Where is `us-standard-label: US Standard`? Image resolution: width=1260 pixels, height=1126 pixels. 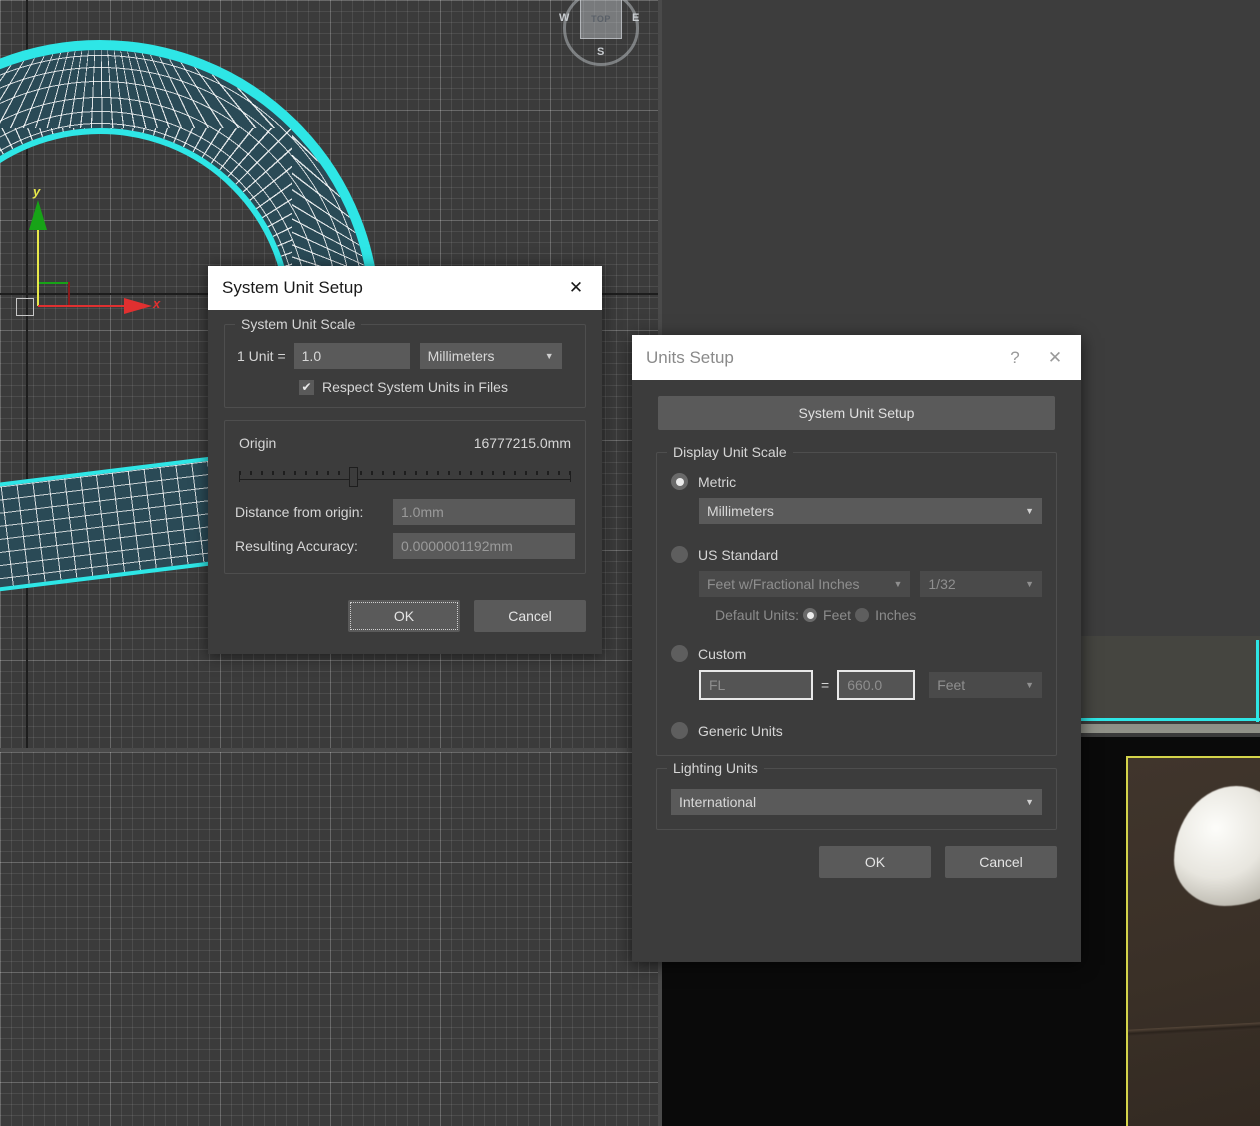 us-standard-label: US Standard is located at coordinates (738, 554).